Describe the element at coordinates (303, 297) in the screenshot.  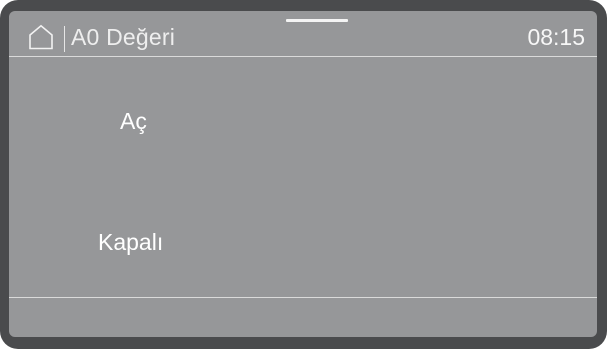
I see `footer-divider` at that location.